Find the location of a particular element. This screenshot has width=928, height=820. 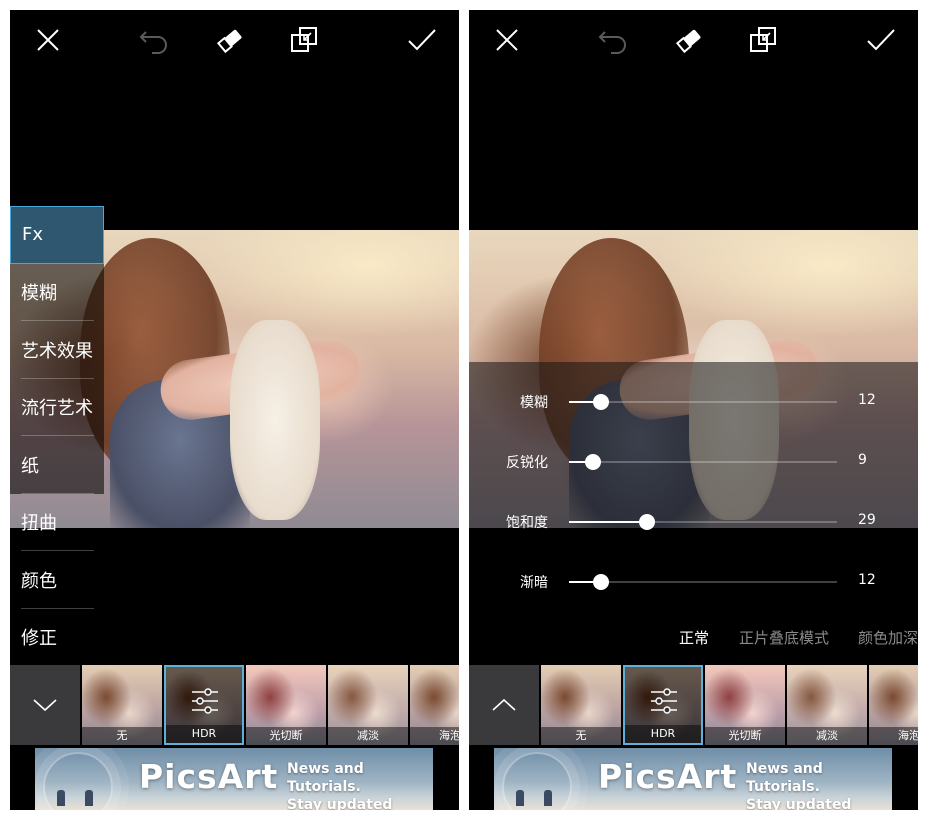

category-fx: Fx is located at coordinates (57, 235).